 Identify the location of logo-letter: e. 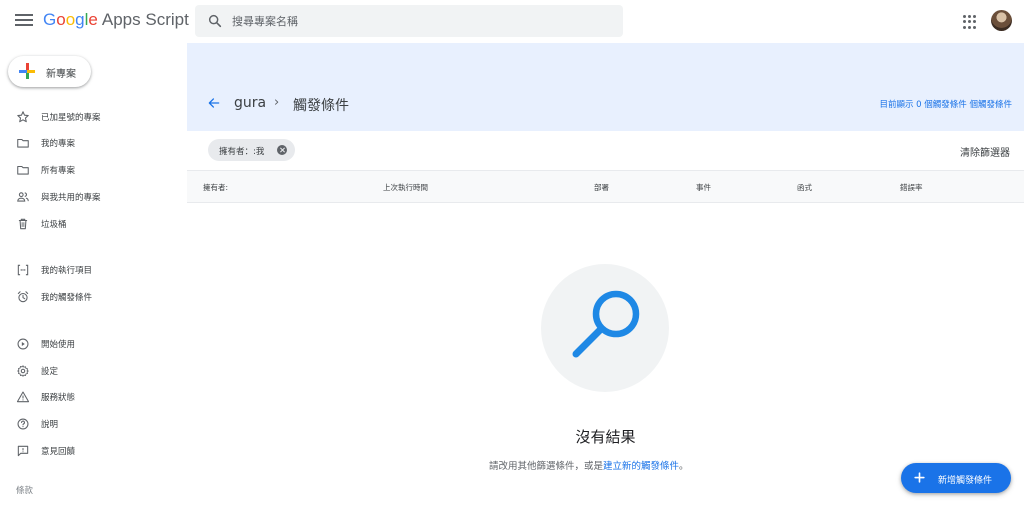
(93, 19).